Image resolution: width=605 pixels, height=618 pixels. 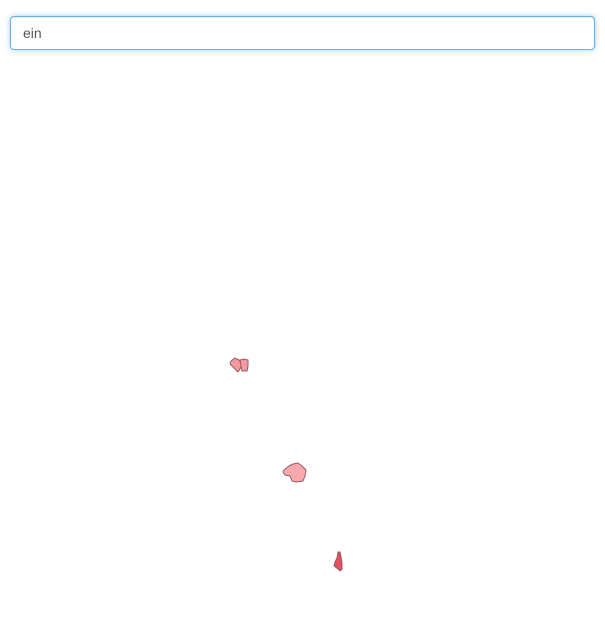 I want to click on search-container, so click(x=302, y=33).